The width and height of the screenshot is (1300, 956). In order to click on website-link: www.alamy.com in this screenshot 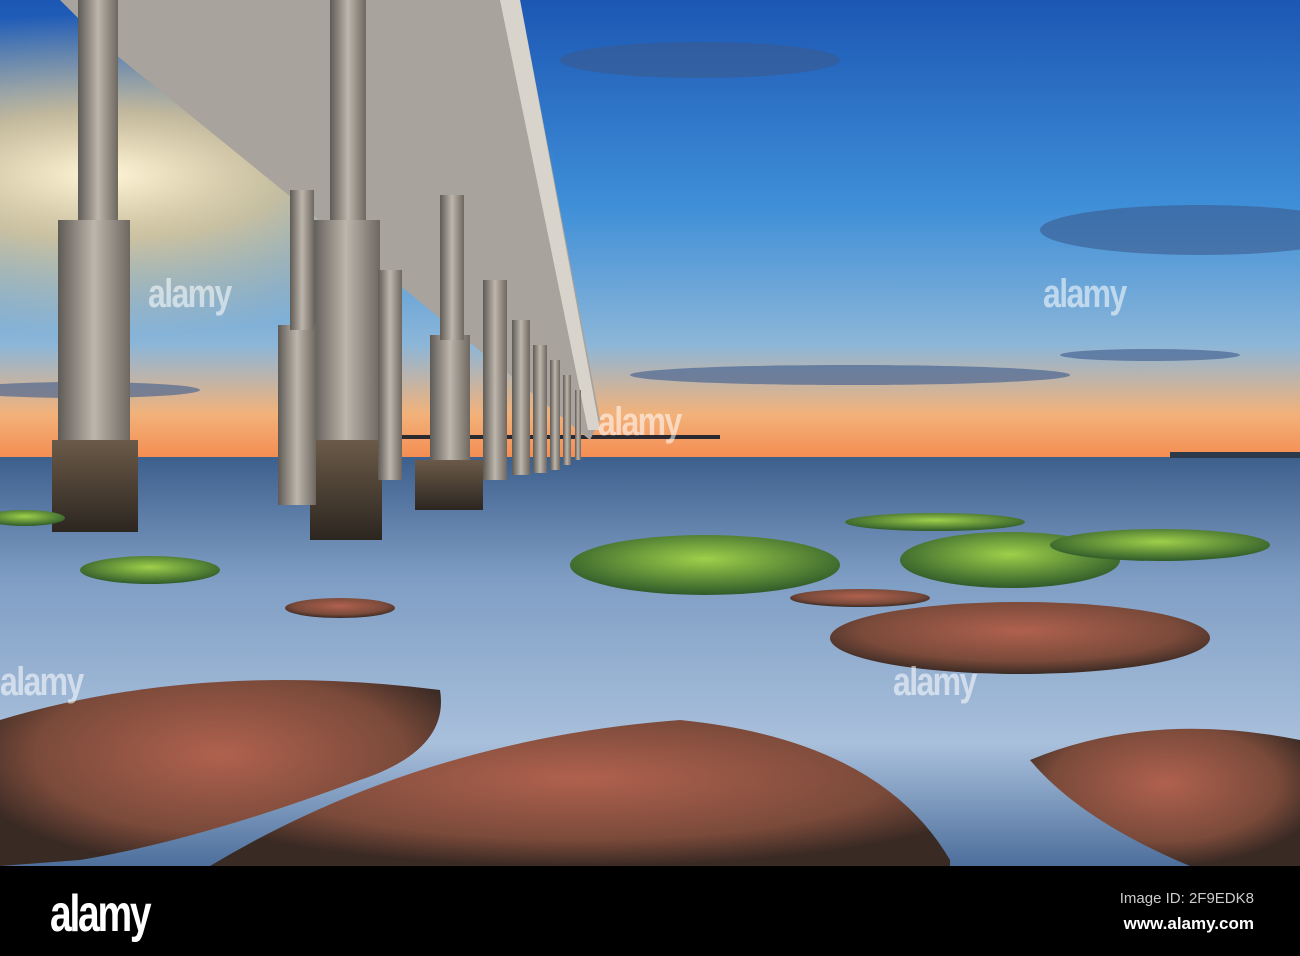, I will do `click(1188, 923)`.